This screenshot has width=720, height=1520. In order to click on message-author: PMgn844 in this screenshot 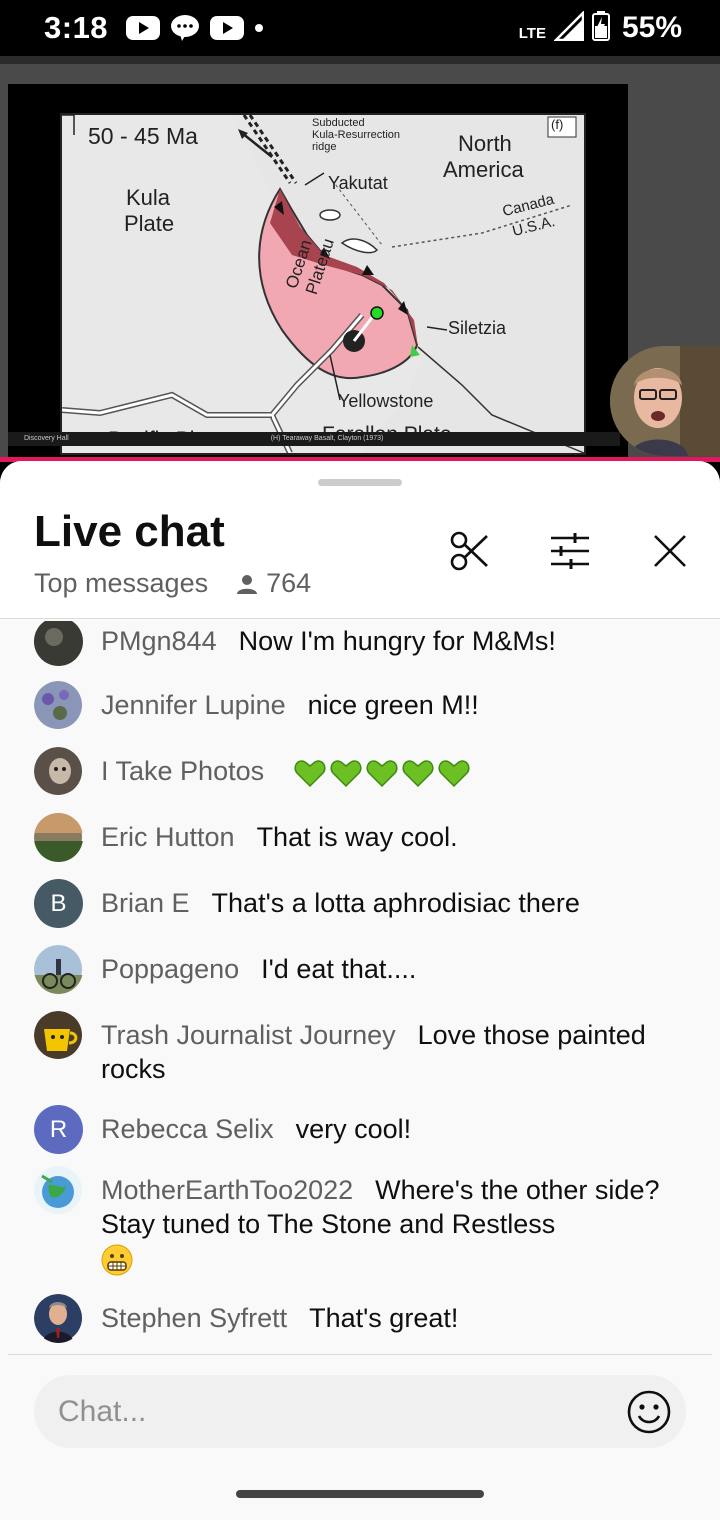, I will do `click(159, 641)`.